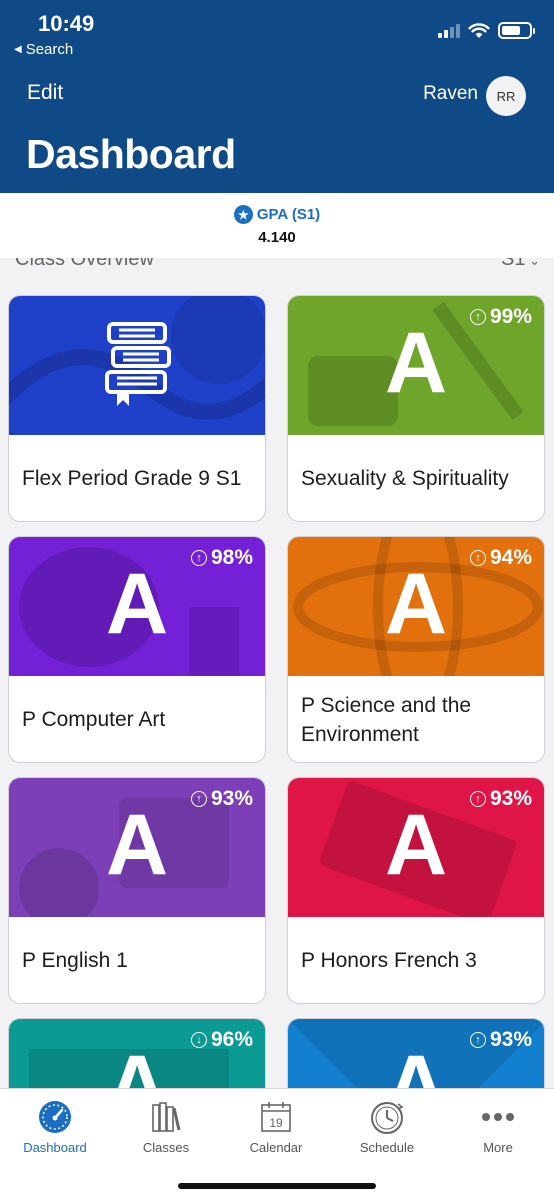 The width and height of the screenshot is (554, 1200). What do you see at coordinates (386, 719) in the screenshot?
I see `class-name: P Science and the Environment` at bounding box center [386, 719].